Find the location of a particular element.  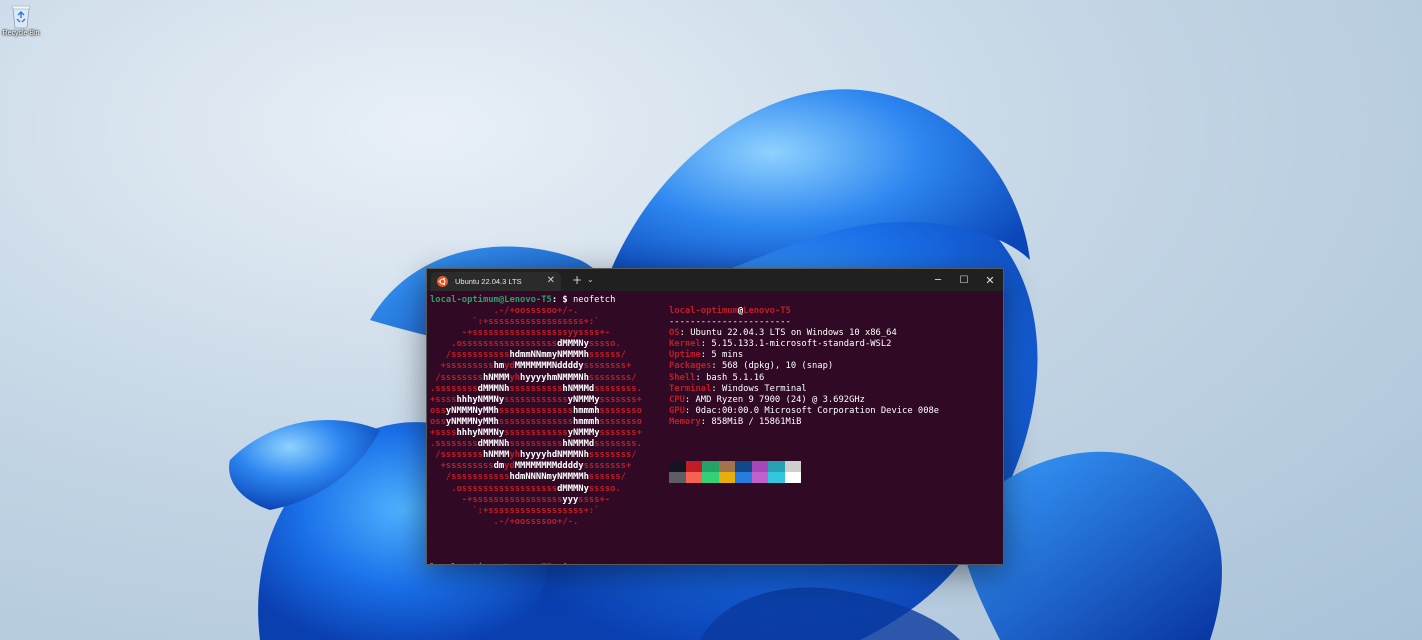

title-bar: Ubuntu 22.04.3 LTS ✕ + ⌄ ─ ☐ ✕ is located at coordinates (715, 280).